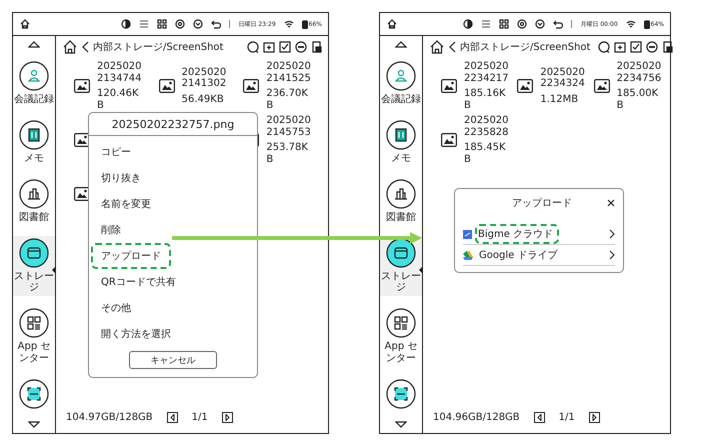  I want to click on menu-item: アップロード, so click(131, 256).